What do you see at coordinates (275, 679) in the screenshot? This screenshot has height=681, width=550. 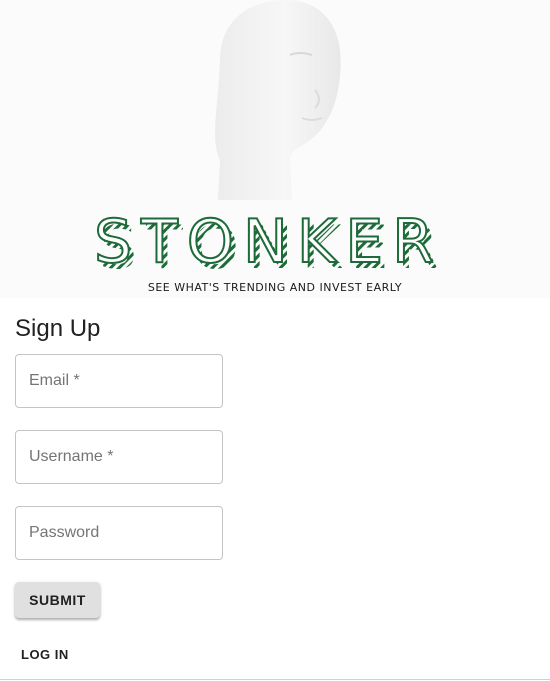 I see `divider` at bounding box center [275, 679].